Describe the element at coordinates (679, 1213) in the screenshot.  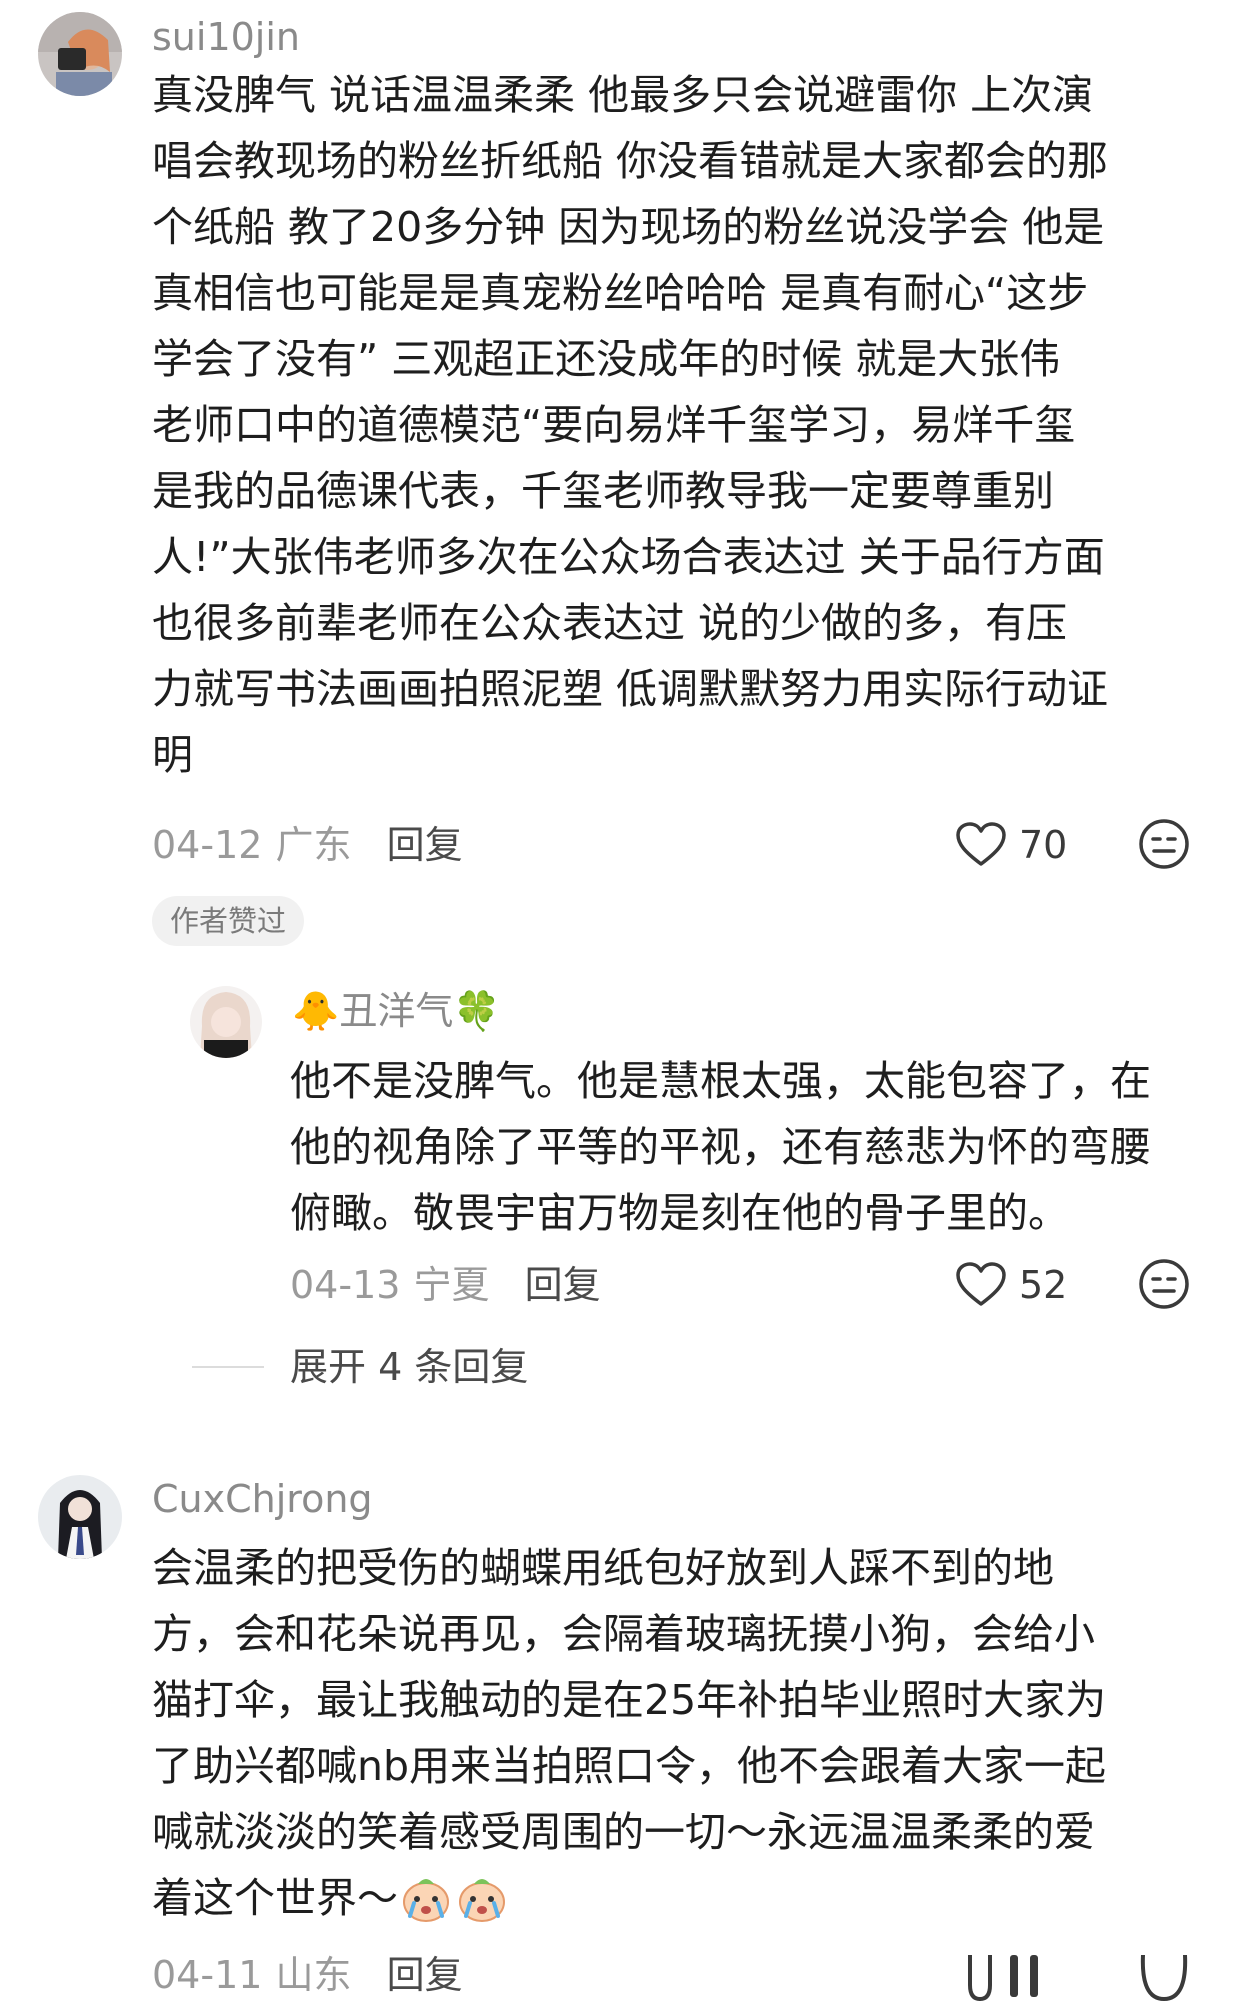
I see `reply-line: 俯瞰。敬畏宇宙万物是刻在他的骨子里的。` at that location.